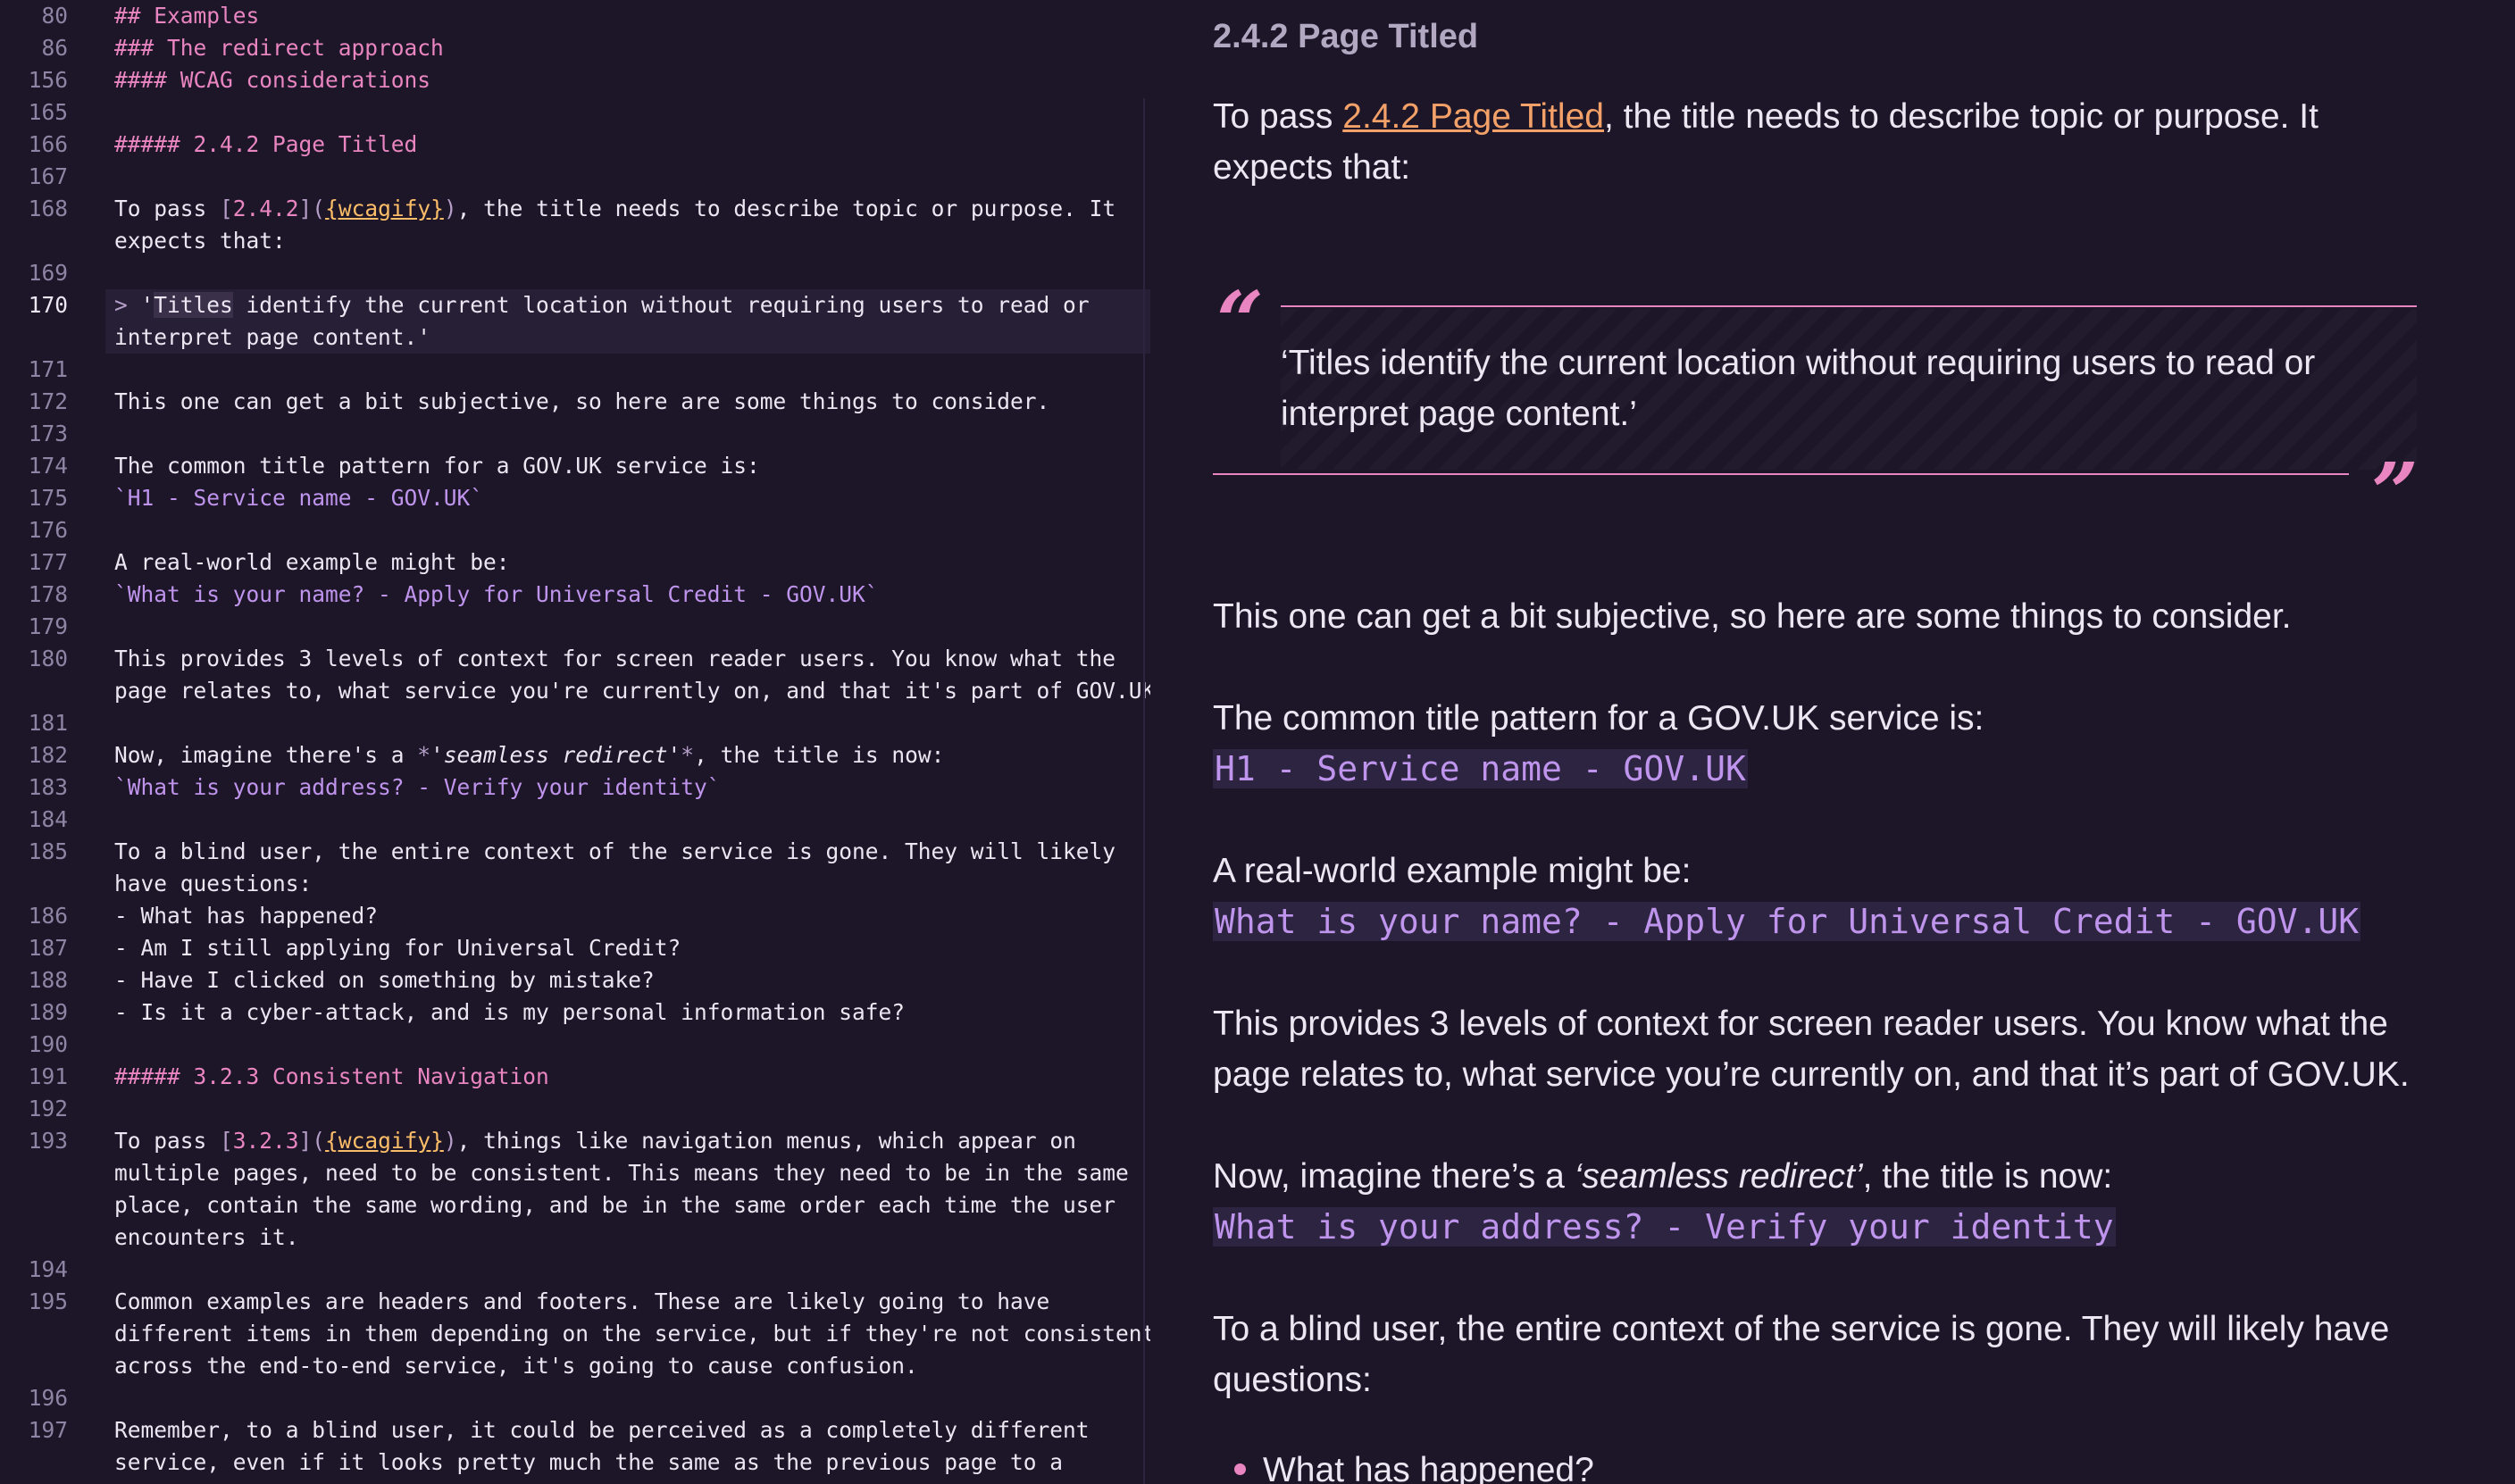 Image resolution: width=2515 pixels, height=1484 pixels. Describe the element at coordinates (48, 1430) in the screenshot. I see `line-number: 197` at that location.